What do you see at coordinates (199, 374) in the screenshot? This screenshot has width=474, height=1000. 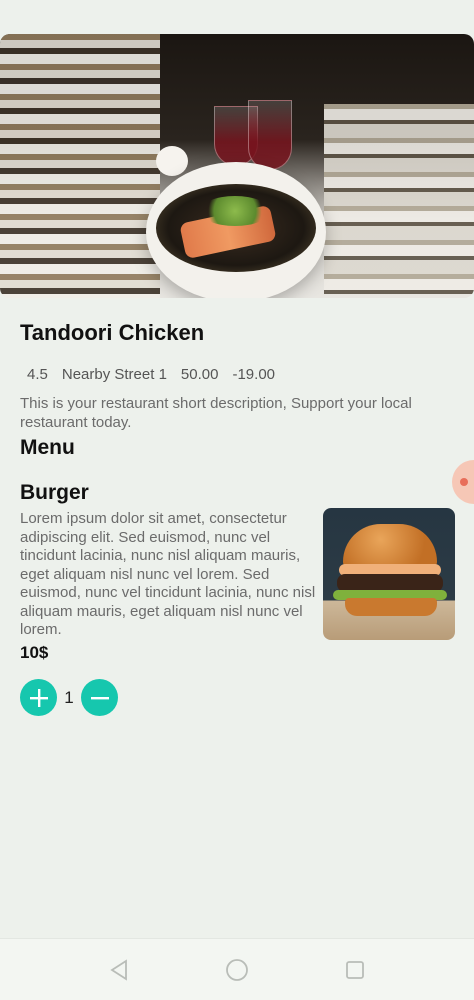 I see `restaurant-value-1: 50.00` at bounding box center [199, 374].